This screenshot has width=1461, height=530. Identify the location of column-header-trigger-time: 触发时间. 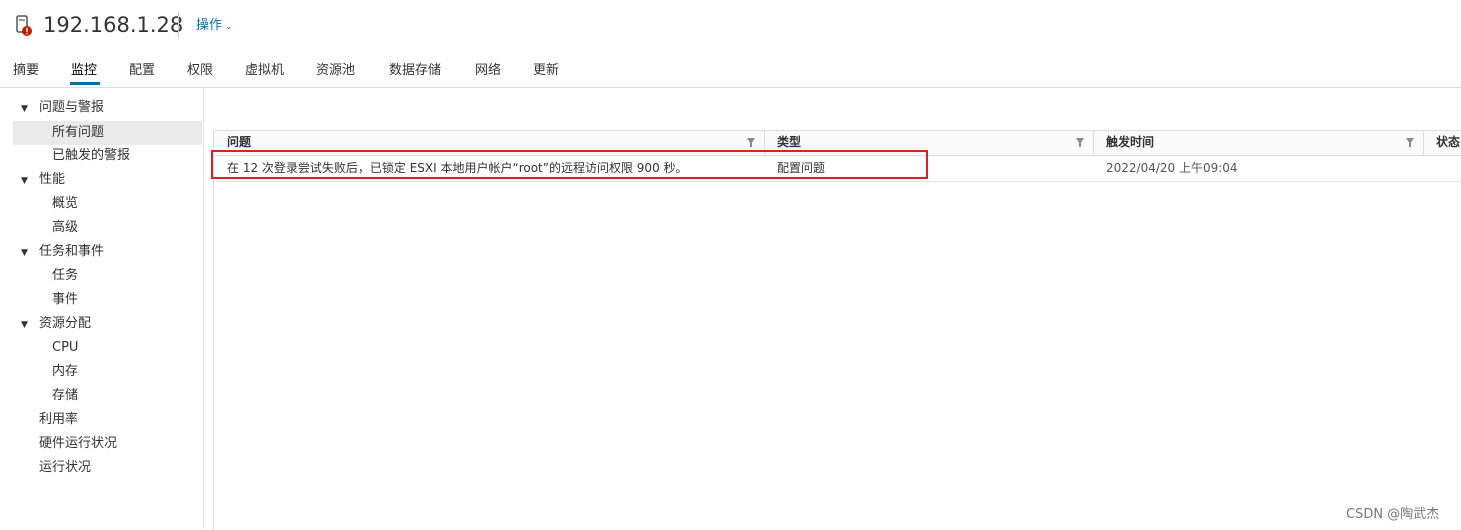
(1130, 143).